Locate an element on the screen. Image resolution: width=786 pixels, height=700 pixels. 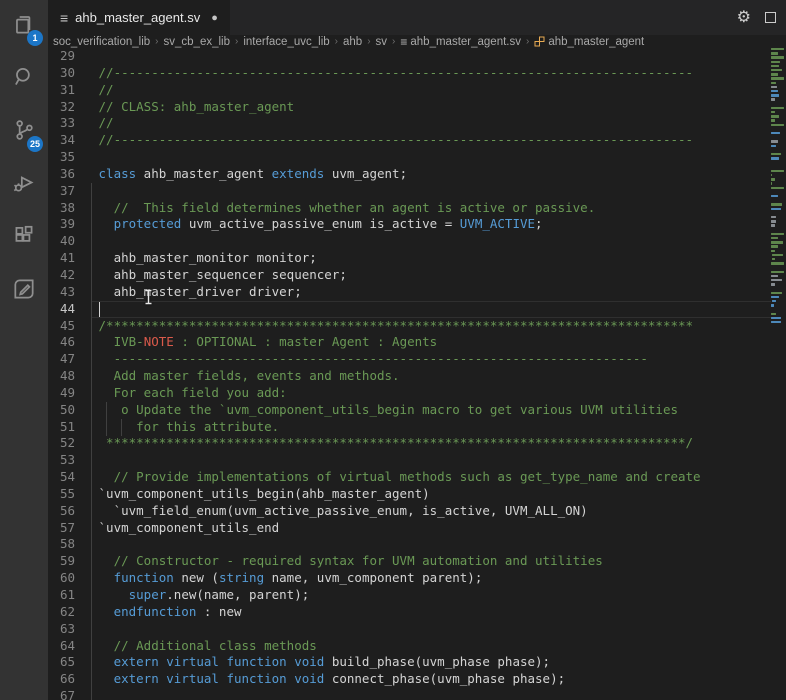
code-line-29: 29 is located at coordinates (409, 56).